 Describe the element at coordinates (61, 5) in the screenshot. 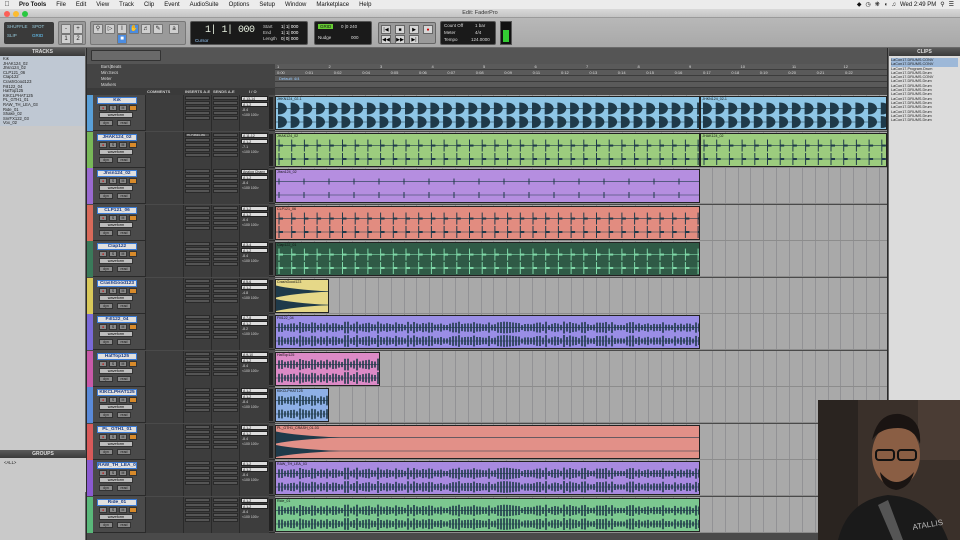

I see `menu-file: File` at that location.